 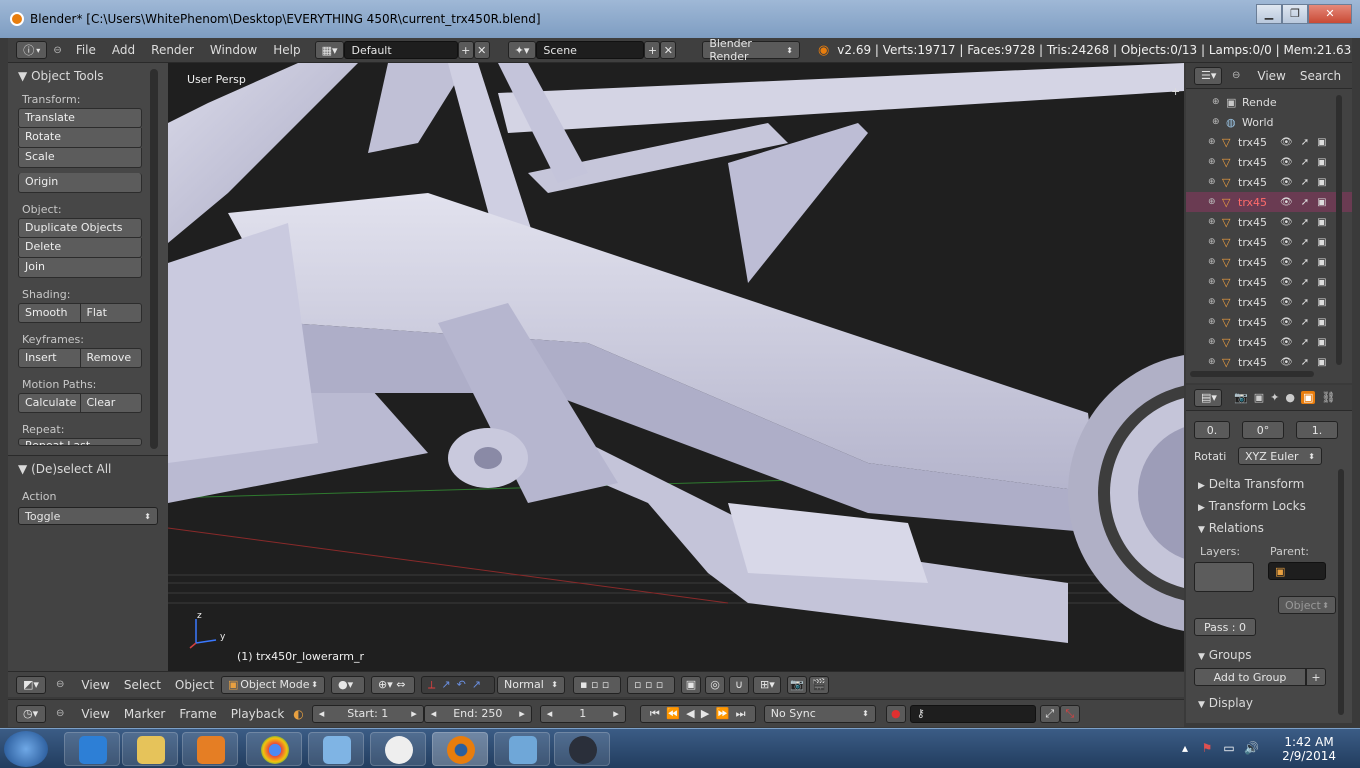 I want to click on scene-icon: ✦▾, so click(x=522, y=50).